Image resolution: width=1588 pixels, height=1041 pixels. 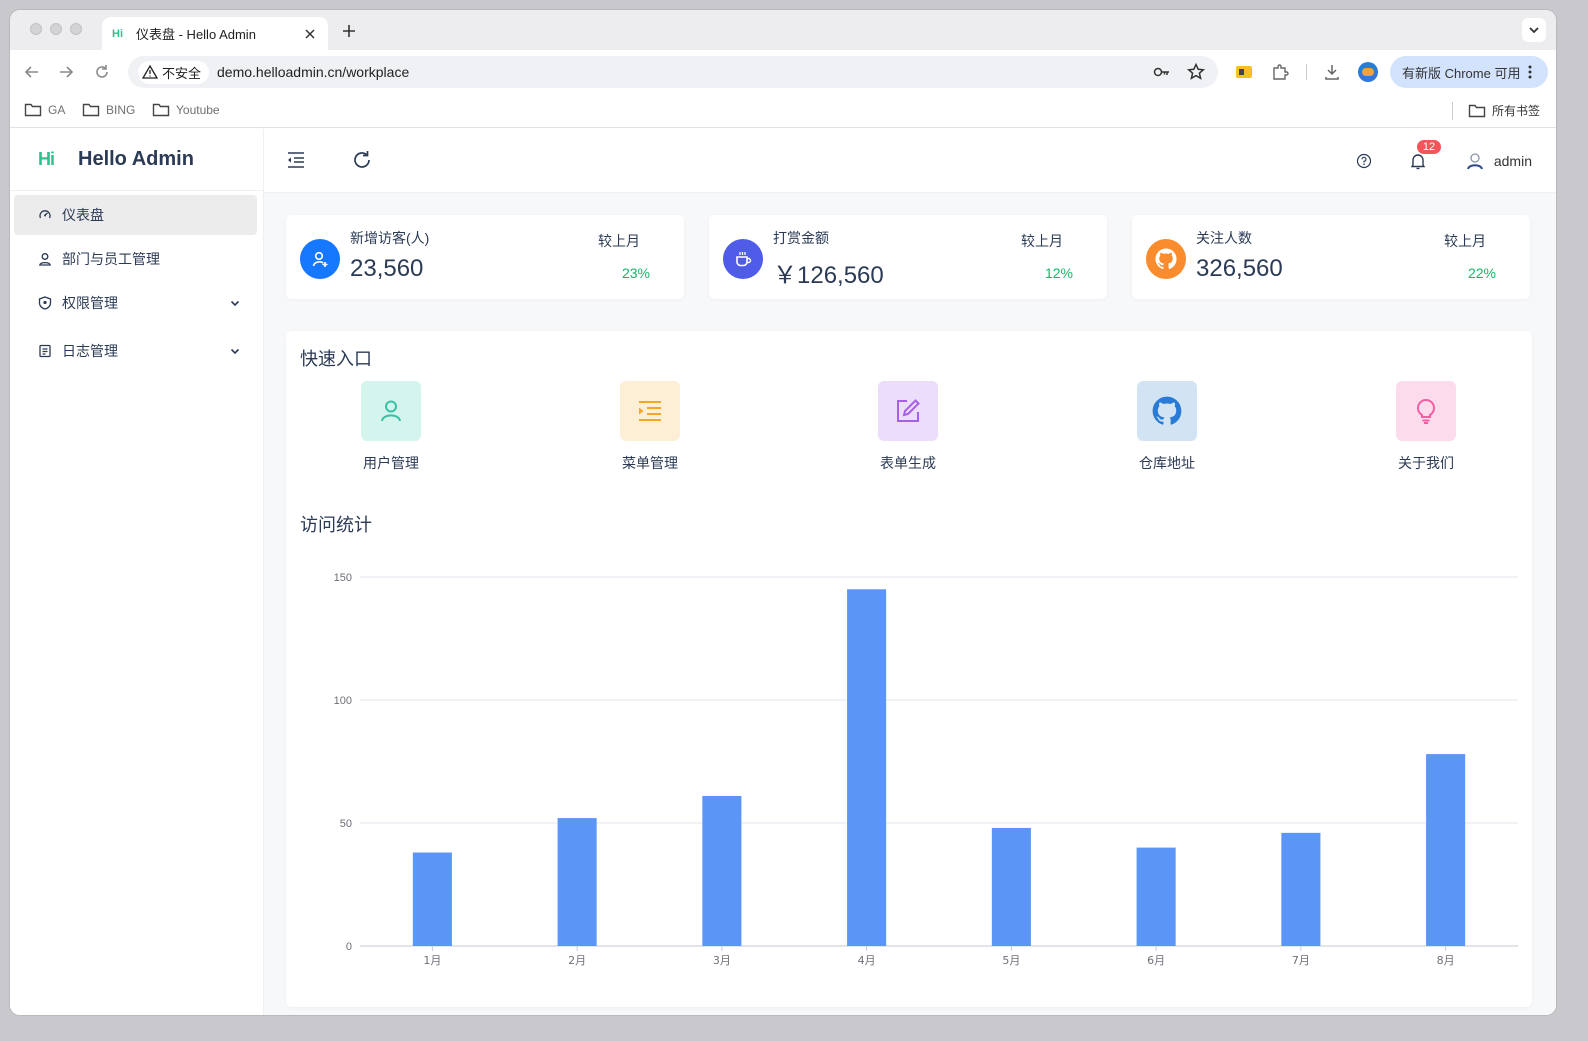 I want to click on quick-item-users: 用户管理, so click(x=391, y=427).